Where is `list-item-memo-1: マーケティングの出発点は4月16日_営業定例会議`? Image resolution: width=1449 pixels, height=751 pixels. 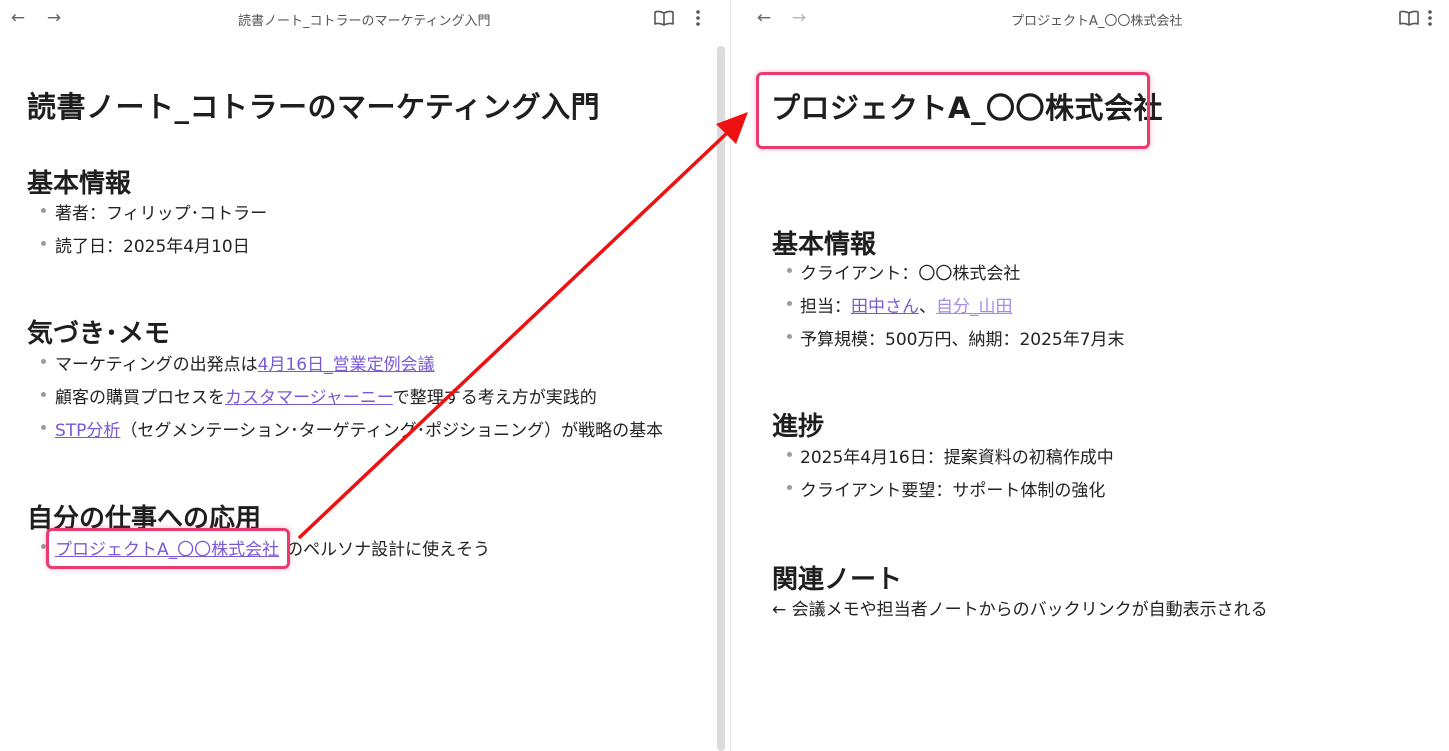
list-item-memo-1: マーケティングの出発点は4月16日_営業定例会議 is located at coordinates (245, 362).